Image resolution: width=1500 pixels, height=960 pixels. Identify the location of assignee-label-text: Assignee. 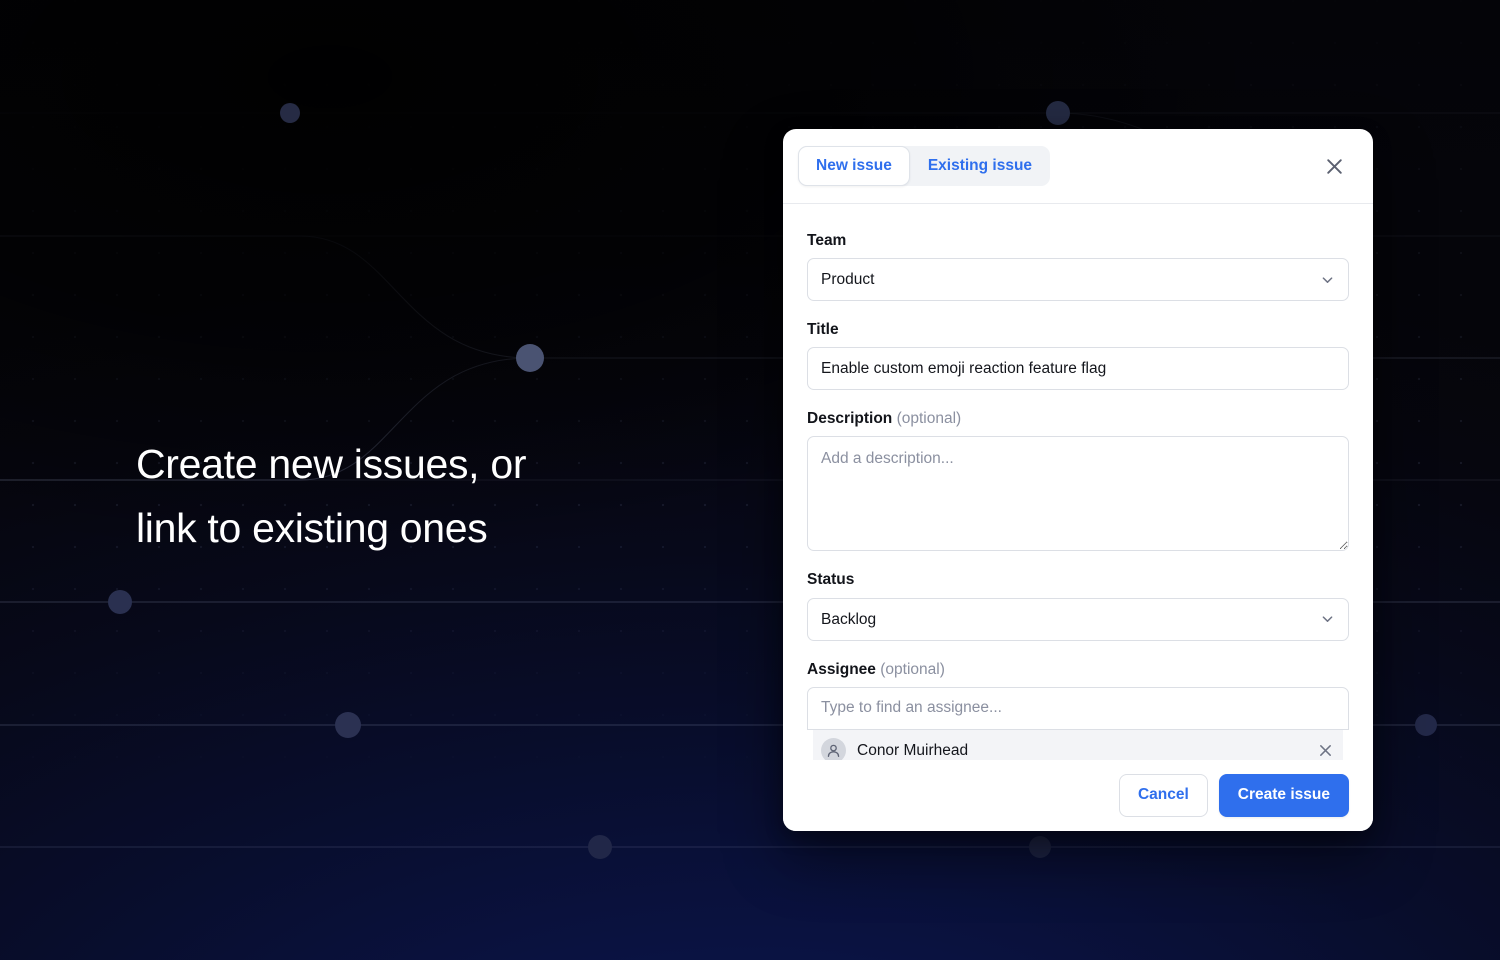
(841, 669).